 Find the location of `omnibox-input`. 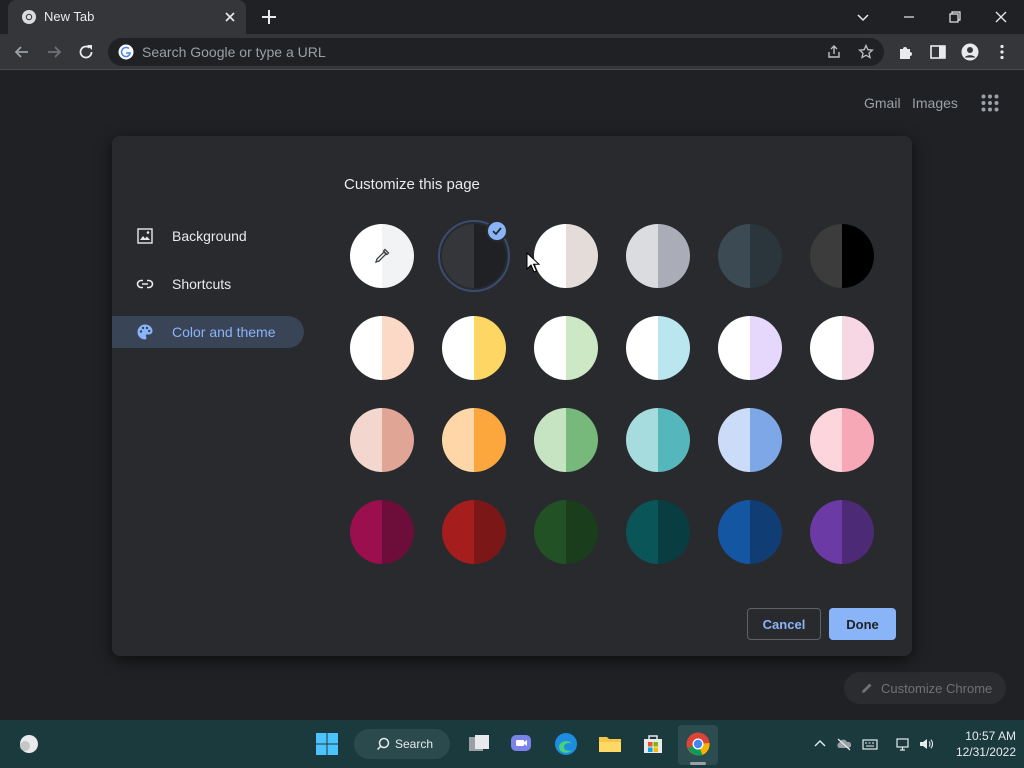

omnibox-input is located at coordinates (482, 52).